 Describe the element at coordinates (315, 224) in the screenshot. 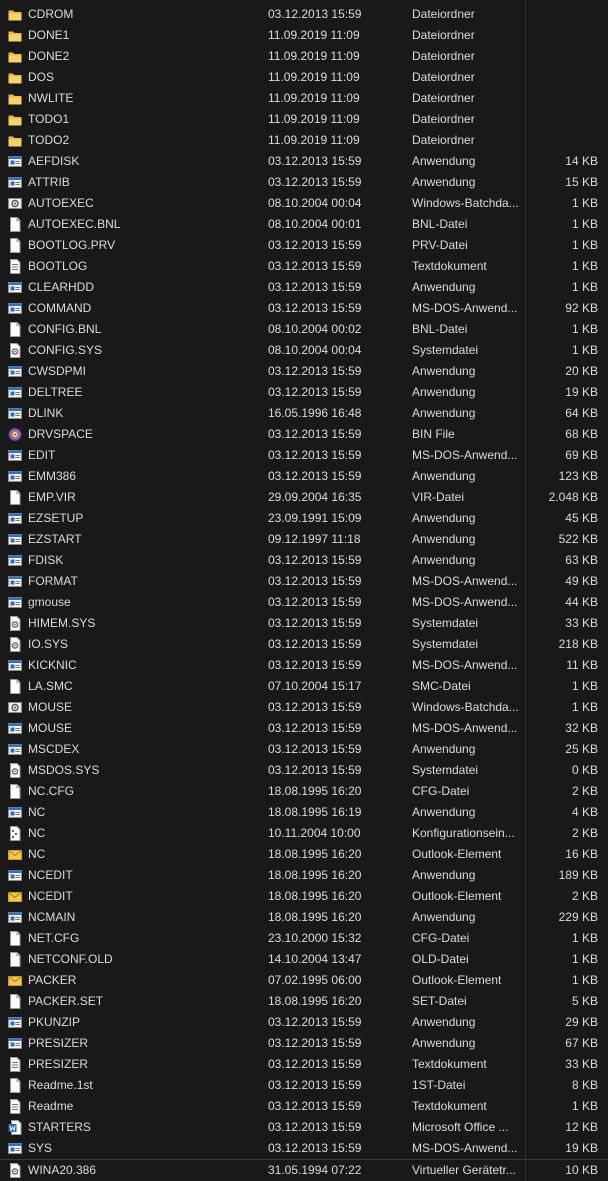

I see `file-date: 08.10.2004 00:01` at that location.